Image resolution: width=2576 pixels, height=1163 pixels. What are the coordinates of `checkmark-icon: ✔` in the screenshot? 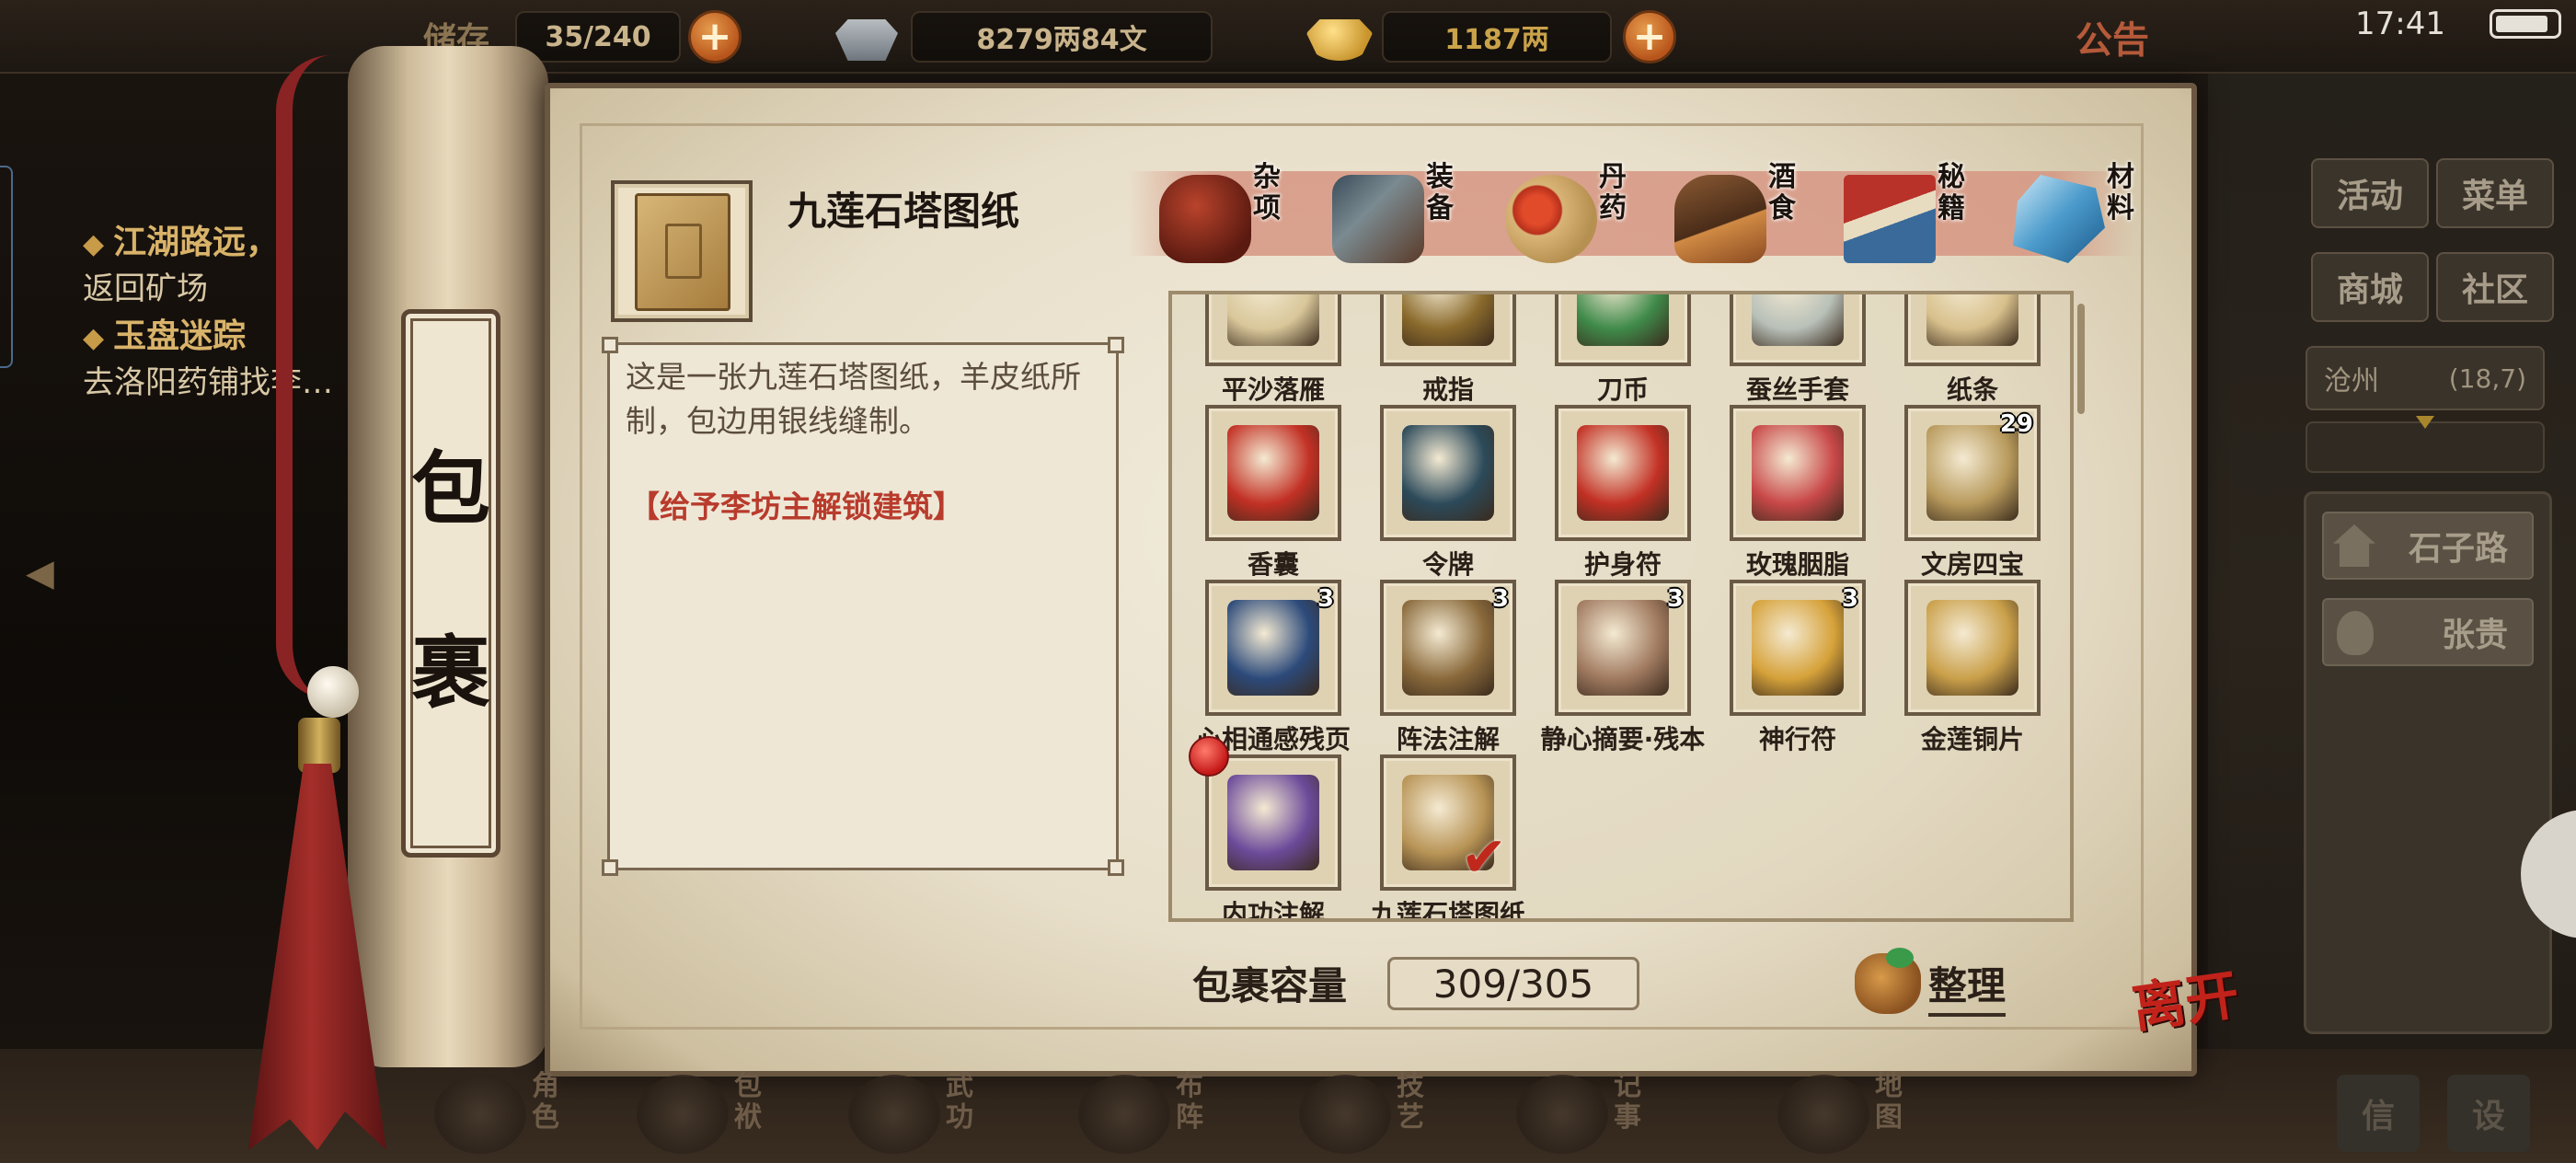 It's located at (1483, 857).